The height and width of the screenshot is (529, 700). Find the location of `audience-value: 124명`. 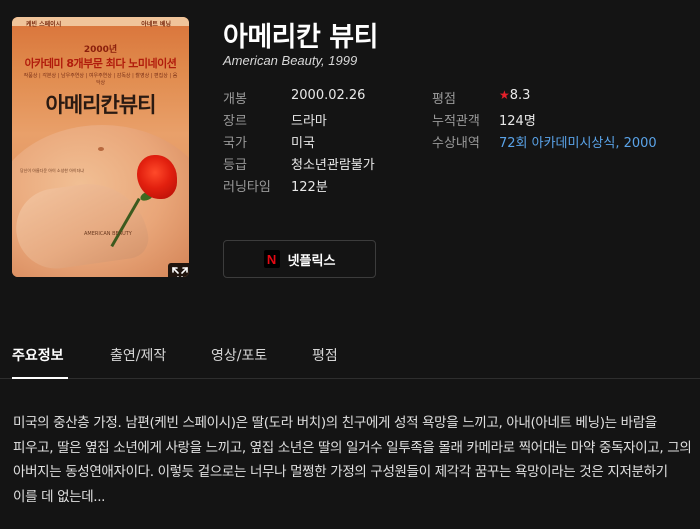

audience-value: 124명 is located at coordinates (517, 121).